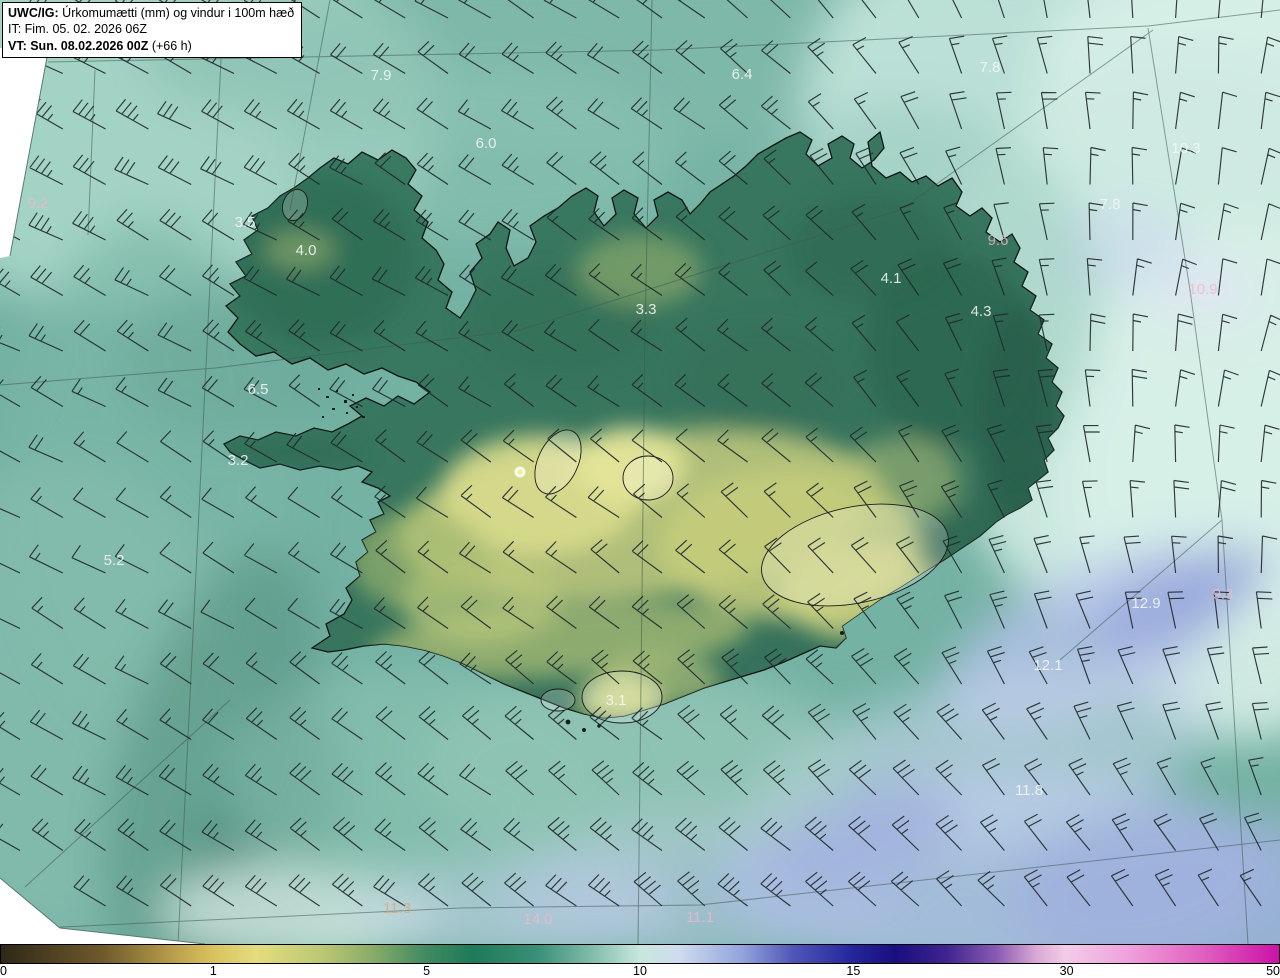 The width and height of the screenshot is (1280, 978). I want to click on model-id: UWC/IG:, so click(33, 13).